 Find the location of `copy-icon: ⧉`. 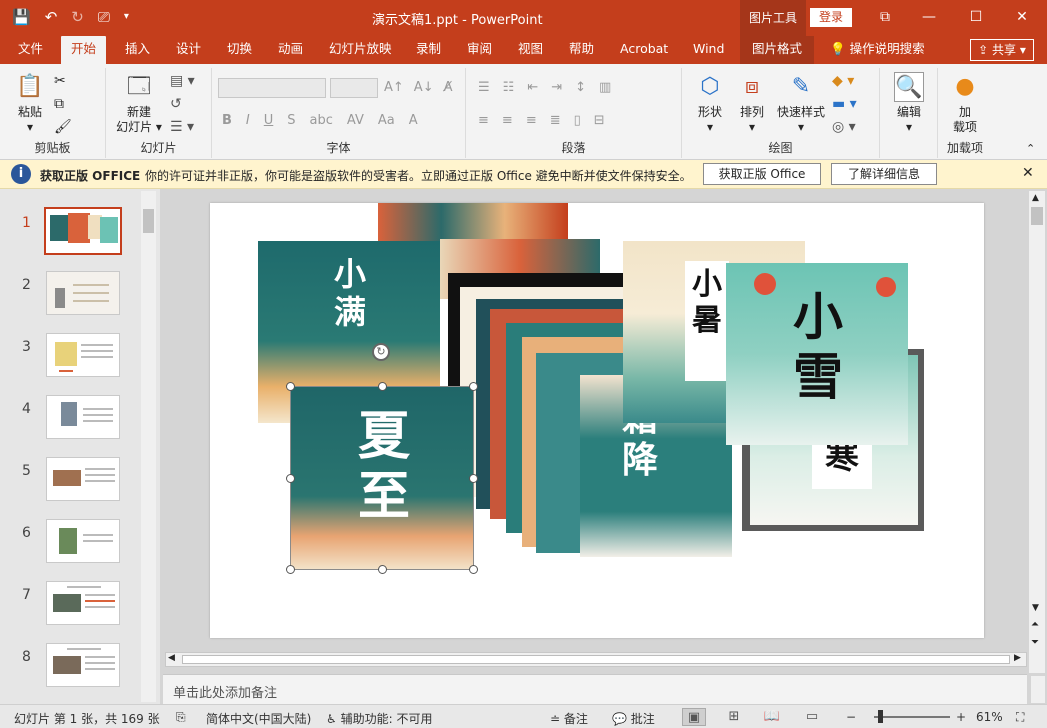

copy-icon: ⧉ is located at coordinates (59, 104).